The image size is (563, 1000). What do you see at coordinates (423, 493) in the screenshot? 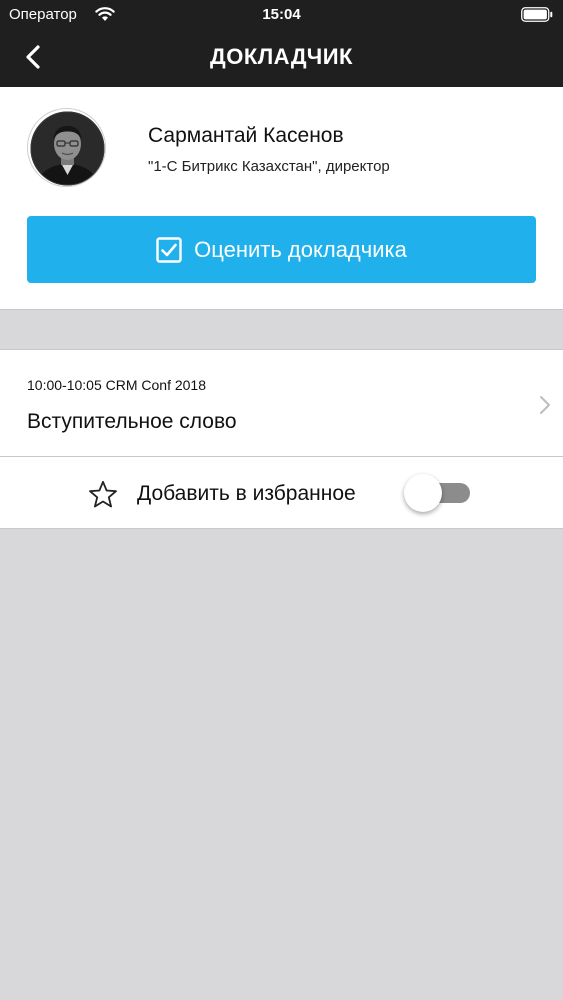
I see `toggle-knob` at bounding box center [423, 493].